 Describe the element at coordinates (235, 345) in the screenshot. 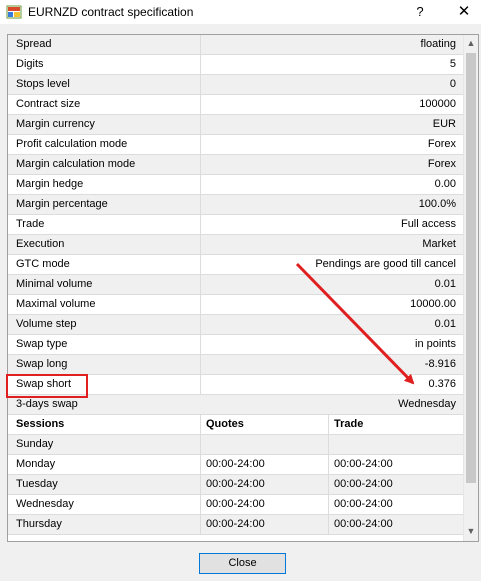

I see `table-row: Swap type in points` at that location.